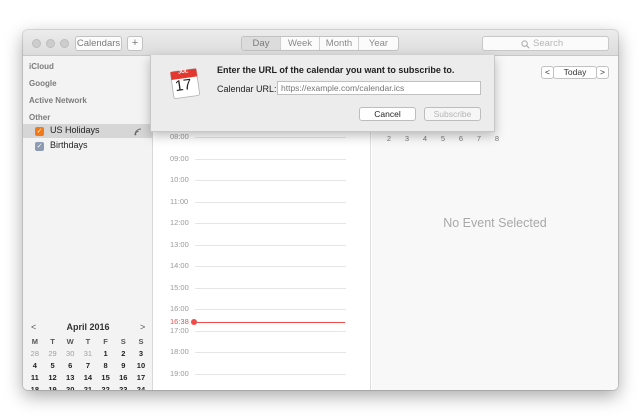  Describe the element at coordinates (52, 341) in the screenshot. I see `weekday-header: T` at that location.